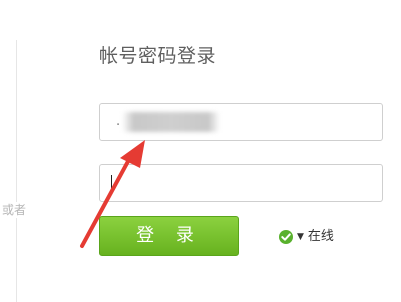 The image size is (401, 302). Describe the element at coordinates (118, 121) in the screenshot. I see `account-value: .` at that location.